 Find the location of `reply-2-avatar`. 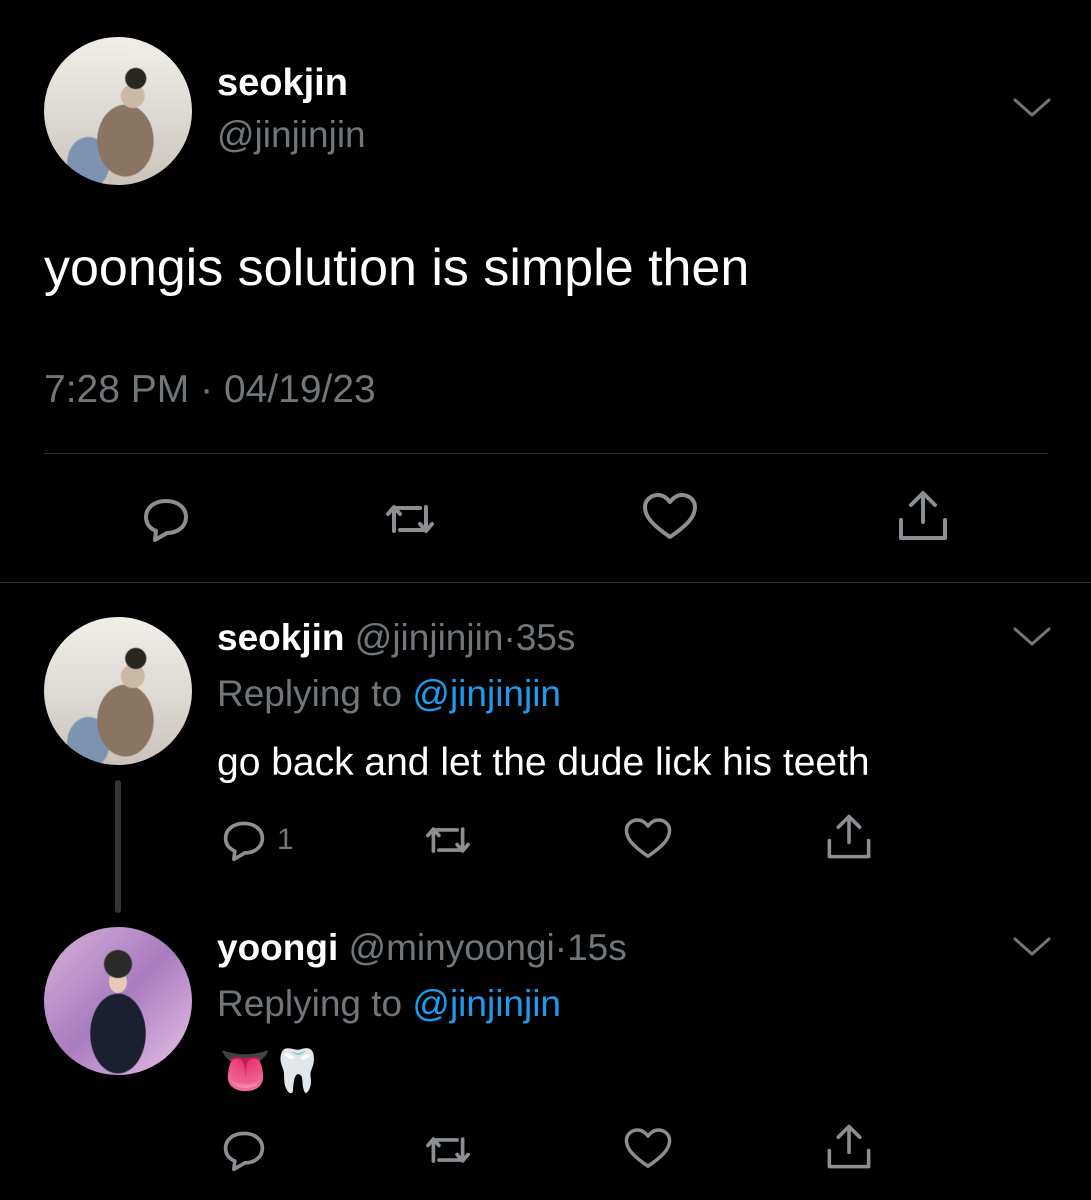

reply-2-avatar is located at coordinates (118, 1001).